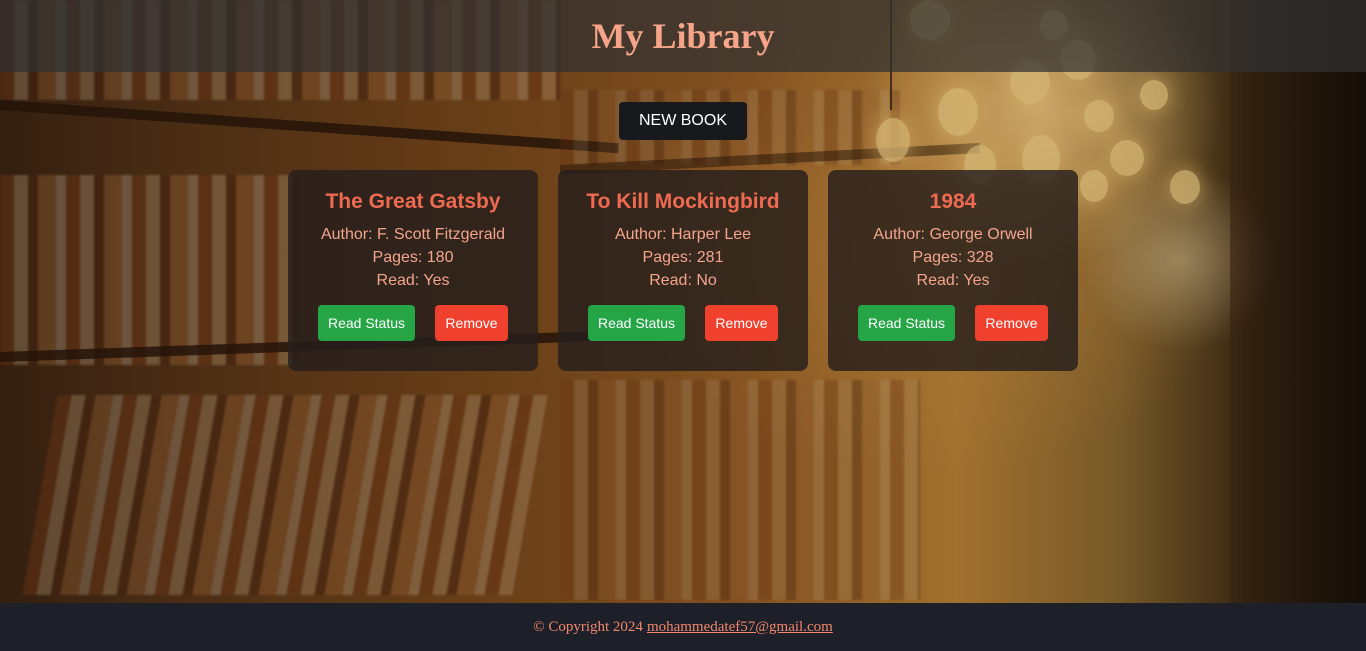 The height and width of the screenshot is (651, 1366). Describe the element at coordinates (981, 234) in the screenshot. I see `author-value: George Orwell` at that location.